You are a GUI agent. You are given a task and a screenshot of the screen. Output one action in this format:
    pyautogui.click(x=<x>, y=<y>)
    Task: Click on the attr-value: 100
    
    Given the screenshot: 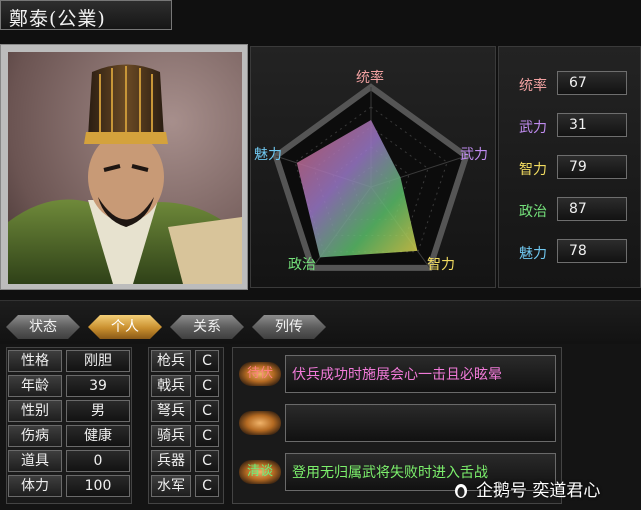 What is the action you would take?
    pyautogui.click(x=98, y=486)
    